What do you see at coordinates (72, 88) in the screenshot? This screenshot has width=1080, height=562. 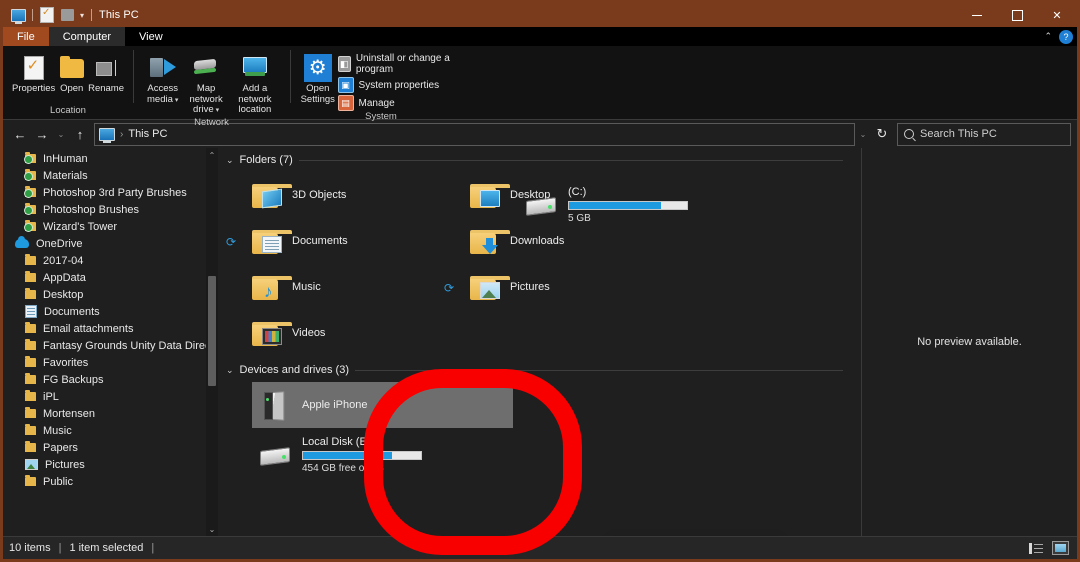 I see `ribbon-button-label: Open` at bounding box center [72, 88].